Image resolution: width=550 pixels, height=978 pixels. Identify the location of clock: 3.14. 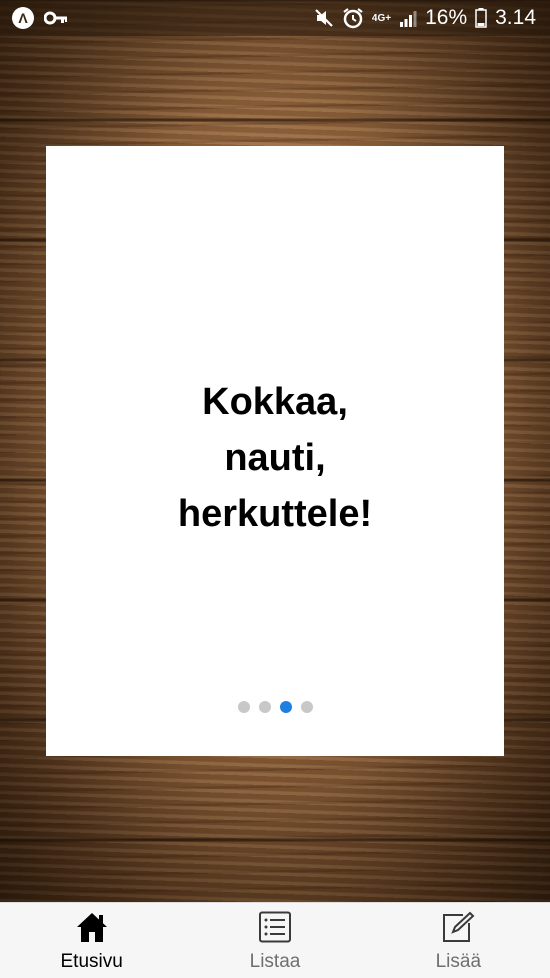
(515, 17).